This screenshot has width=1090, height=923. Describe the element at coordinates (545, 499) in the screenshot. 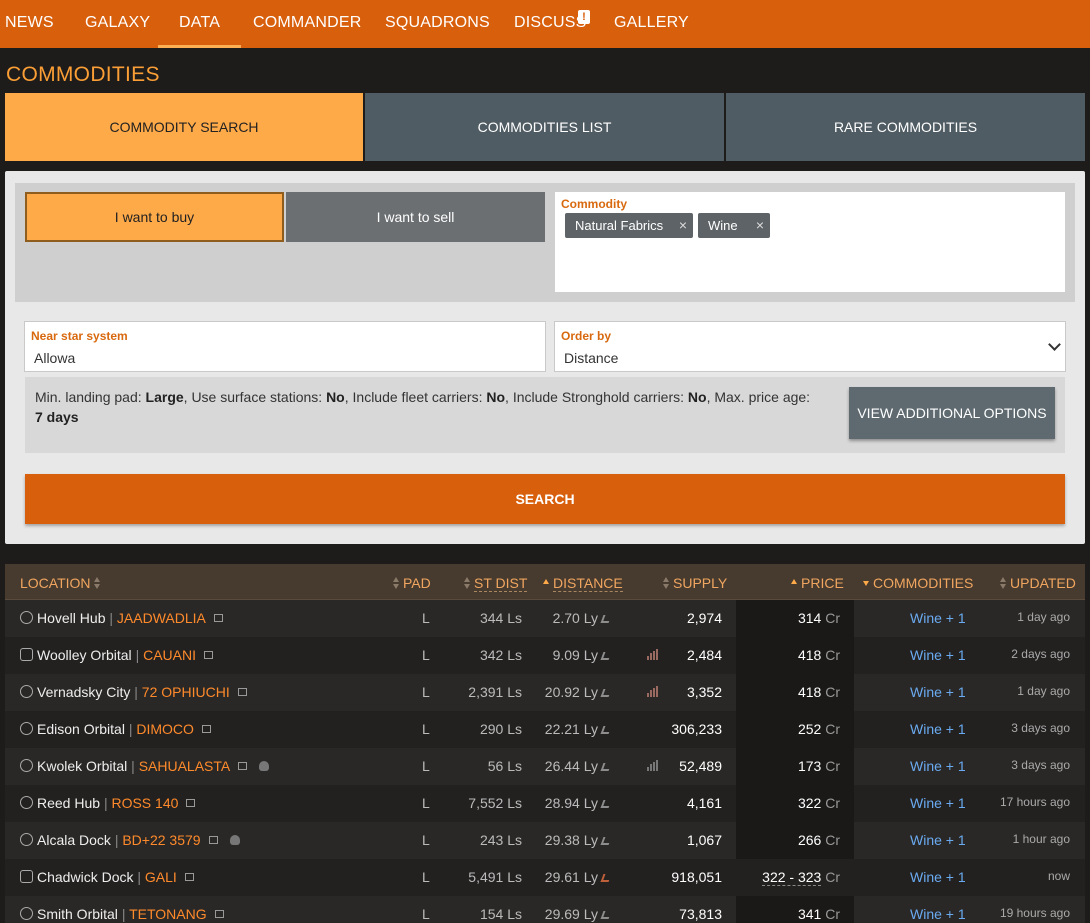

I see `search-button: SEARCH` at that location.